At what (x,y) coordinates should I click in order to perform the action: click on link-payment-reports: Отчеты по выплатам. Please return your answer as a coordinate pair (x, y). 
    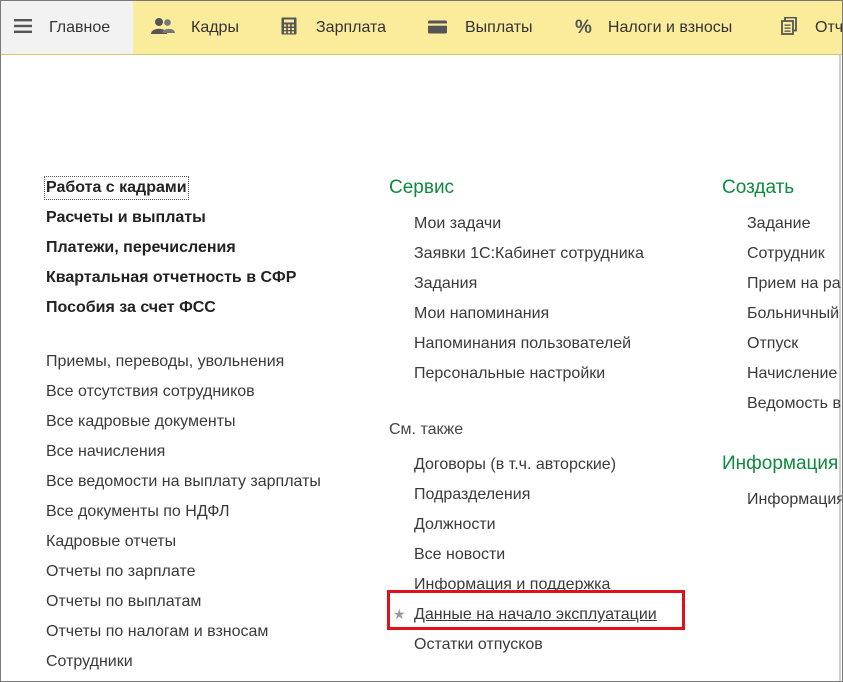
    Looking at the image, I should click on (123, 602).